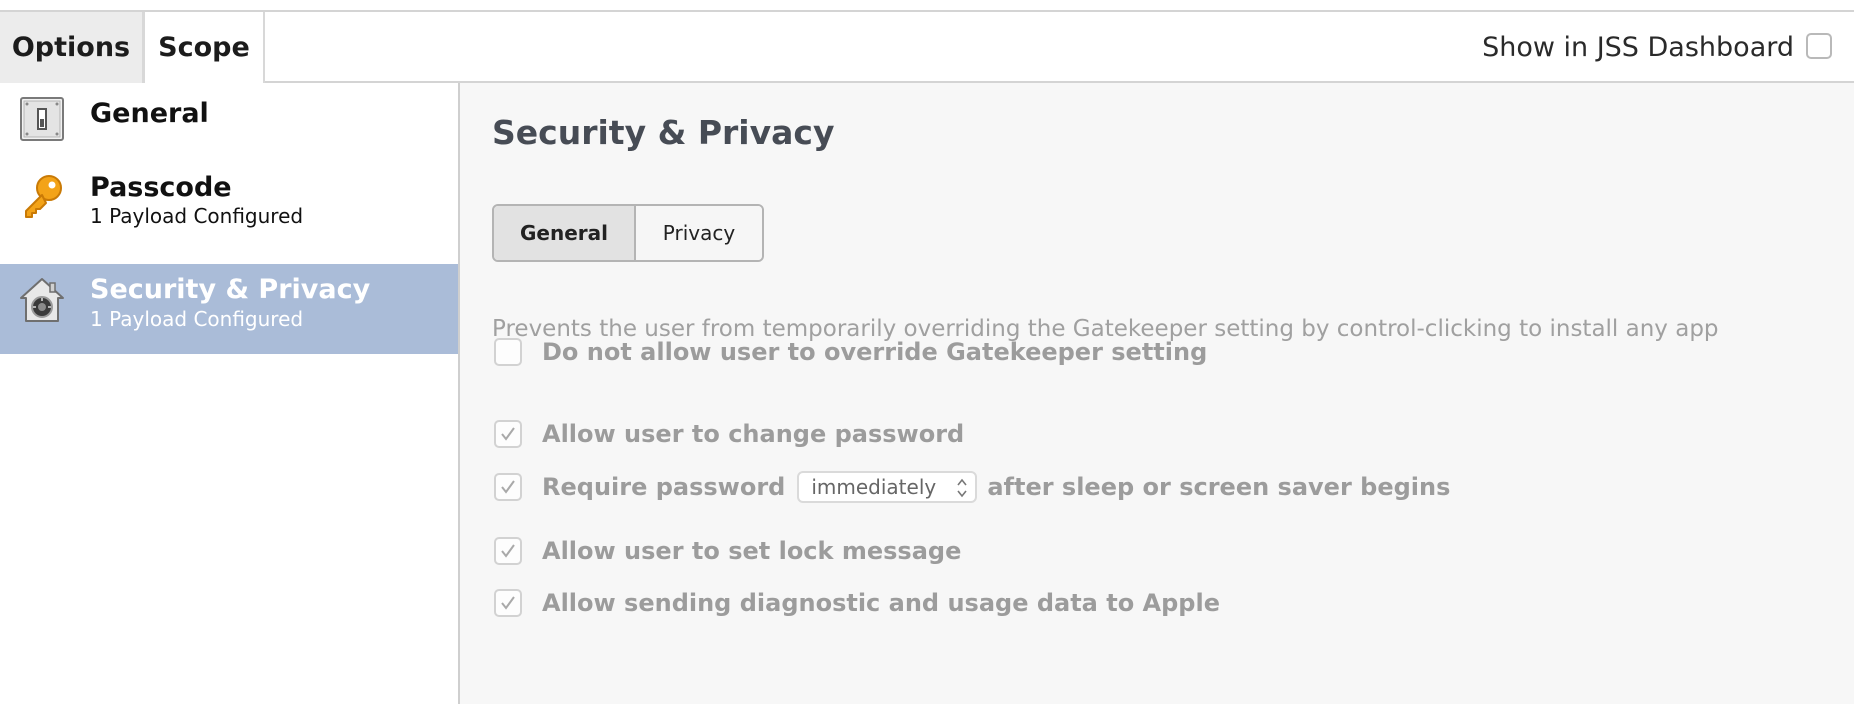 This screenshot has height=704, width=1854. I want to click on chevron-updown-icon, so click(962, 488).